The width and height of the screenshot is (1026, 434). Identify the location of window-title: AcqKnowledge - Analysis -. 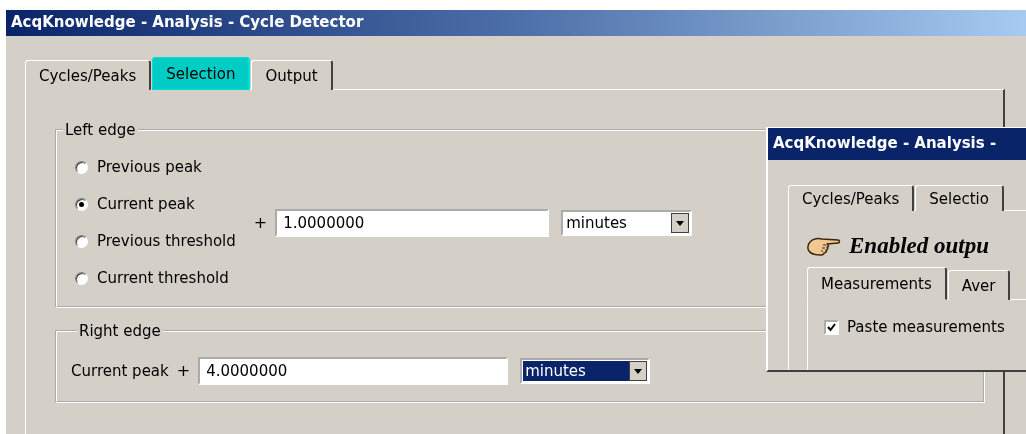
(885, 143).